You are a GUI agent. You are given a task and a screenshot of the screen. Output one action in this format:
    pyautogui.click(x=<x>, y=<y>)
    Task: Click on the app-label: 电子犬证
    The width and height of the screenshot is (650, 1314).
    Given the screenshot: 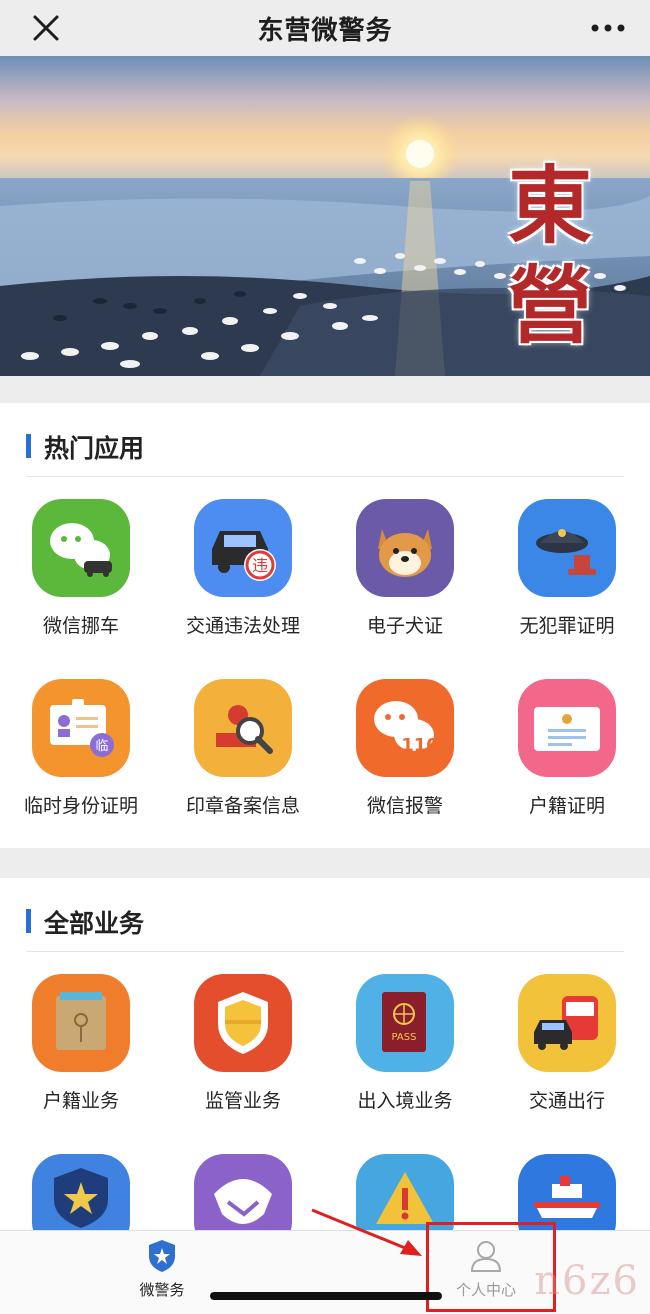 What is the action you would take?
    pyautogui.click(x=404, y=626)
    